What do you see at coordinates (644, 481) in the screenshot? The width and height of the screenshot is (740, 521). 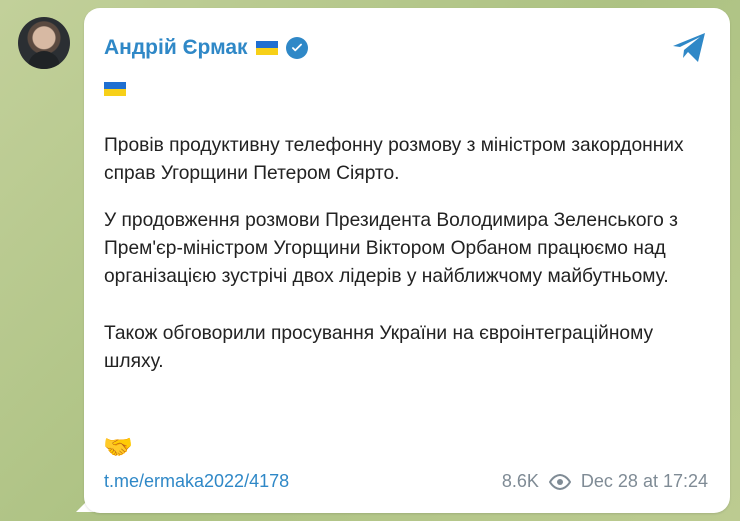 I see `post-date: Dec 28 at 17:24` at bounding box center [644, 481].